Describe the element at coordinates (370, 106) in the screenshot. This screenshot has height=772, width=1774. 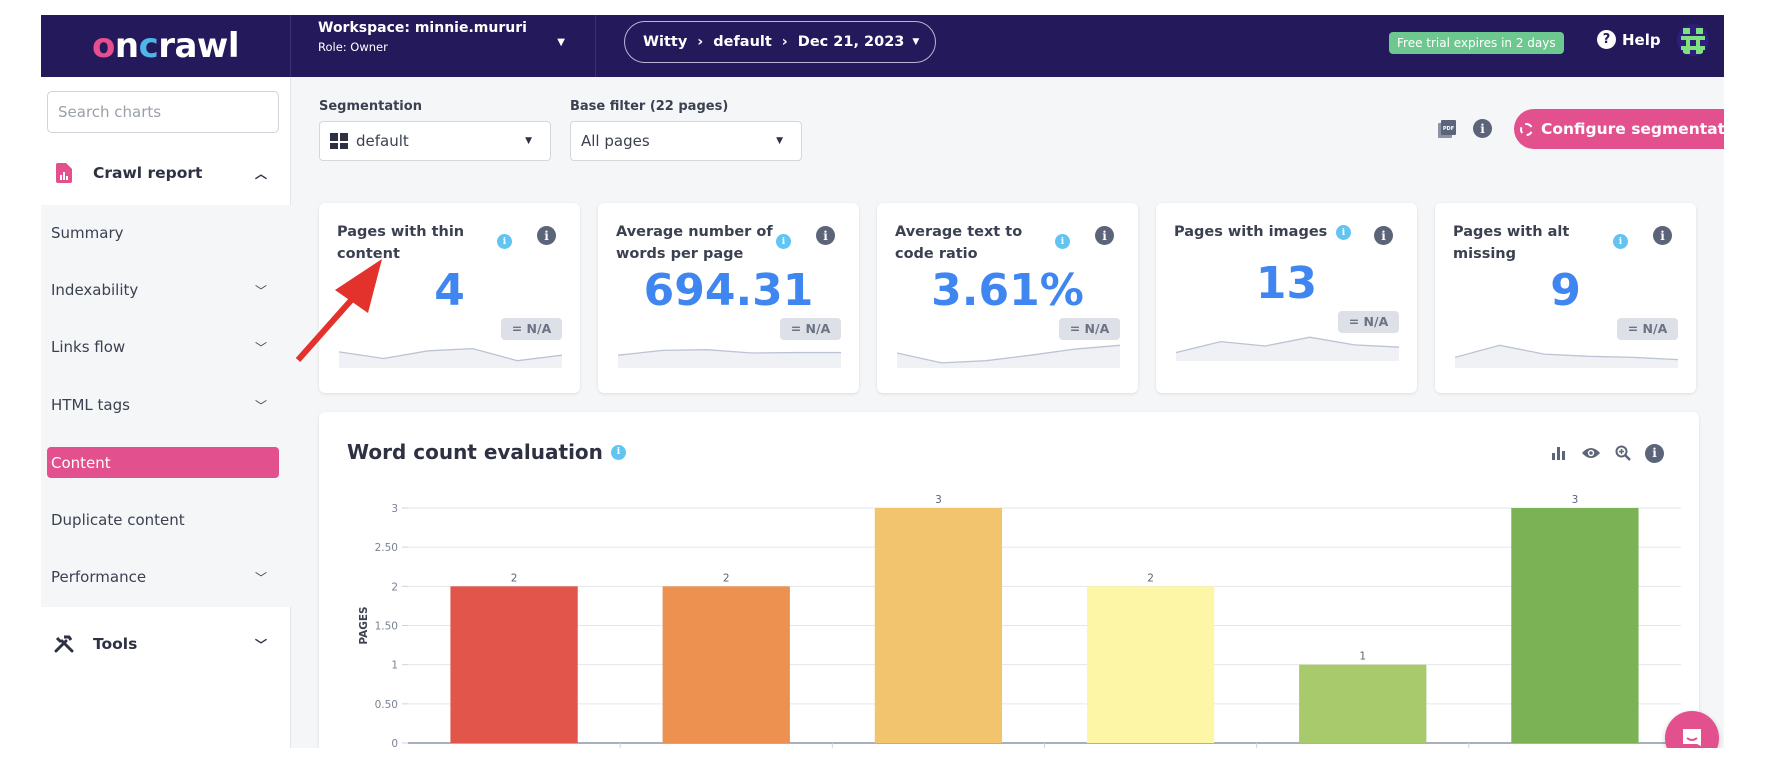
I see `segmentation-label: Segmentation` at that location.